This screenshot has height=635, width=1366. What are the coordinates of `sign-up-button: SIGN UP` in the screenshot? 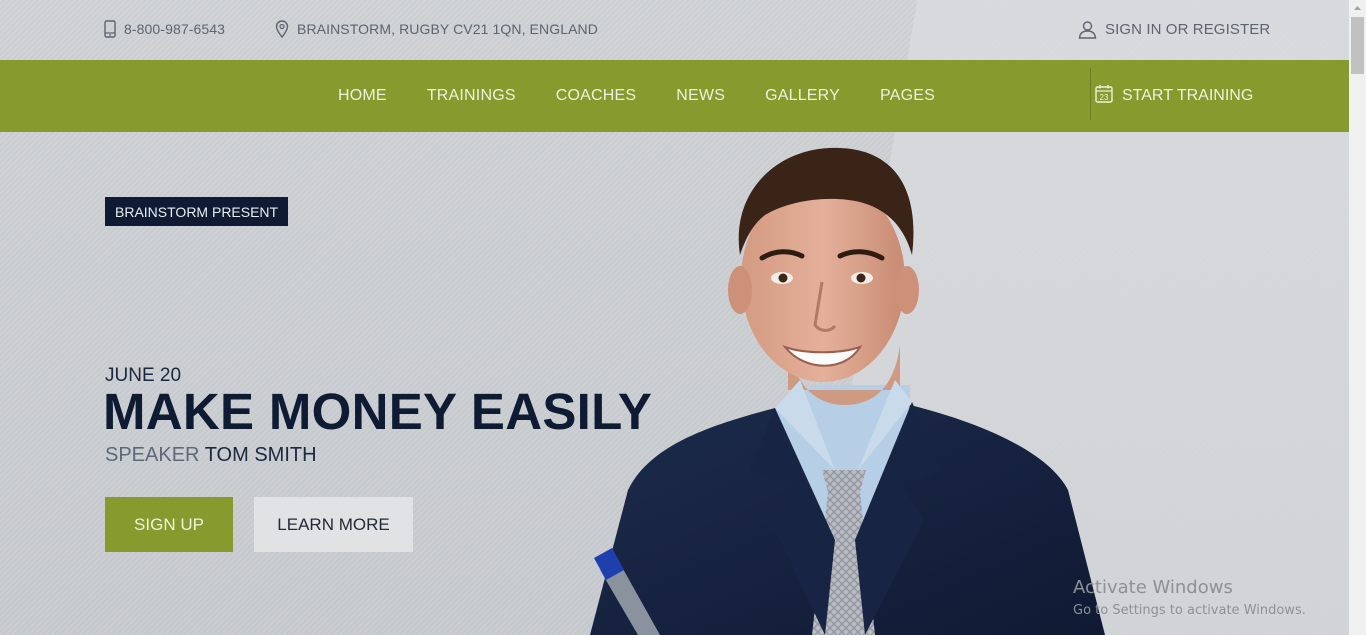 It's located at (169, 524).